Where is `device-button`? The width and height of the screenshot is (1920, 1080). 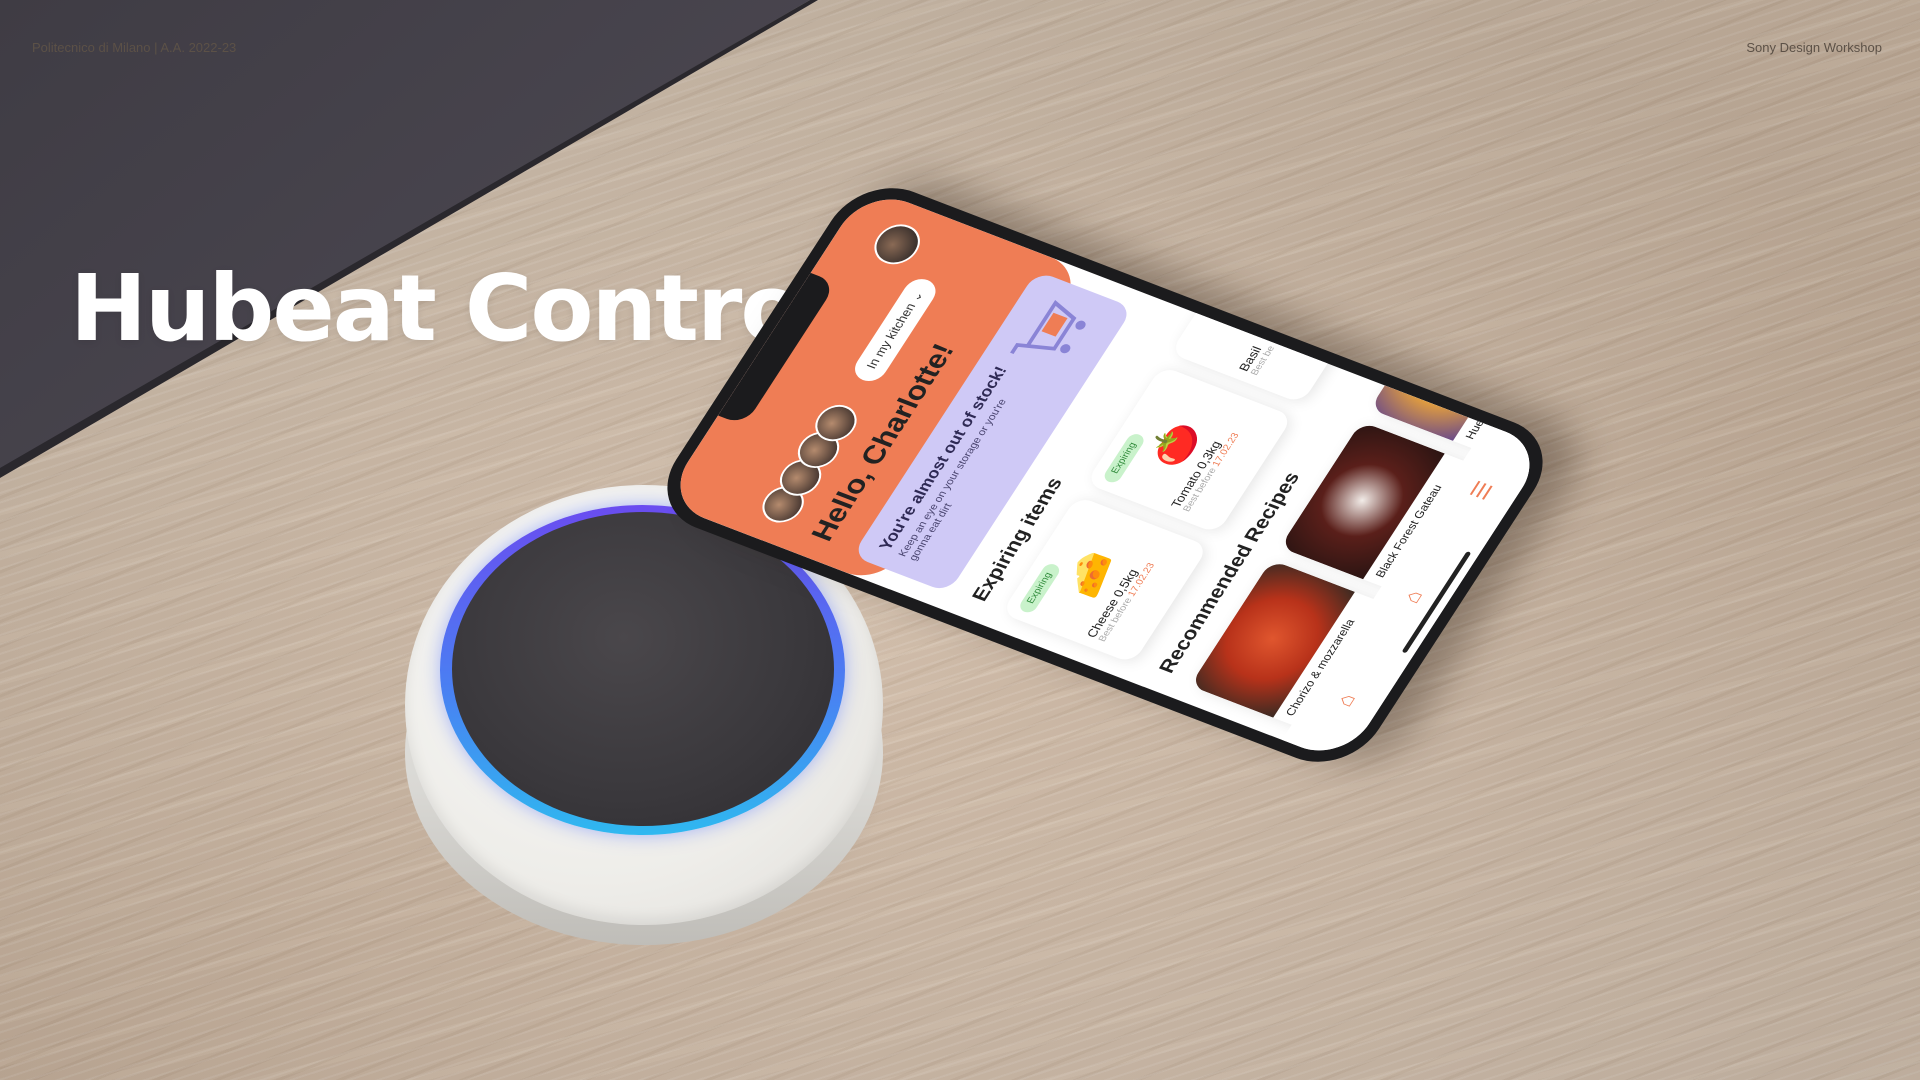
device-button is located at coordinates (643, 669).